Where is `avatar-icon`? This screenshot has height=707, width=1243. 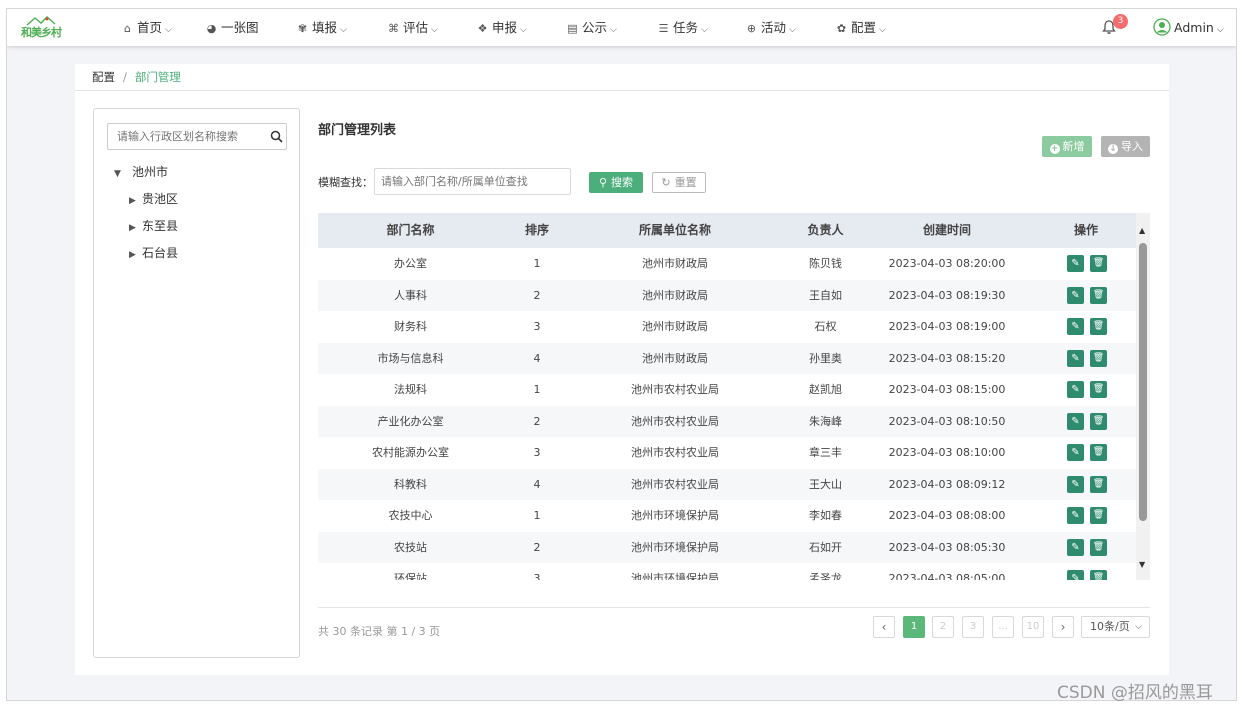 avatar-icon is located at coordinates (1162, 27).